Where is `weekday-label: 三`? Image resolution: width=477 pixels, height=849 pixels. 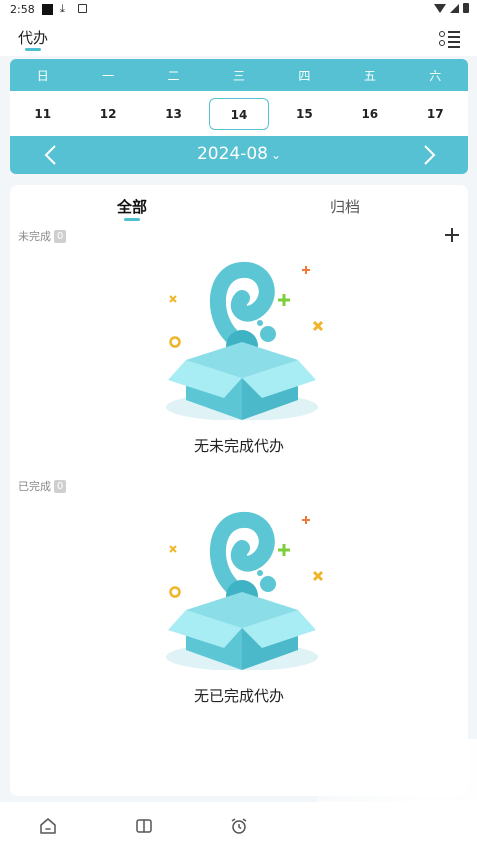 weekday-label: 三 is located at coordinates (238, 75).